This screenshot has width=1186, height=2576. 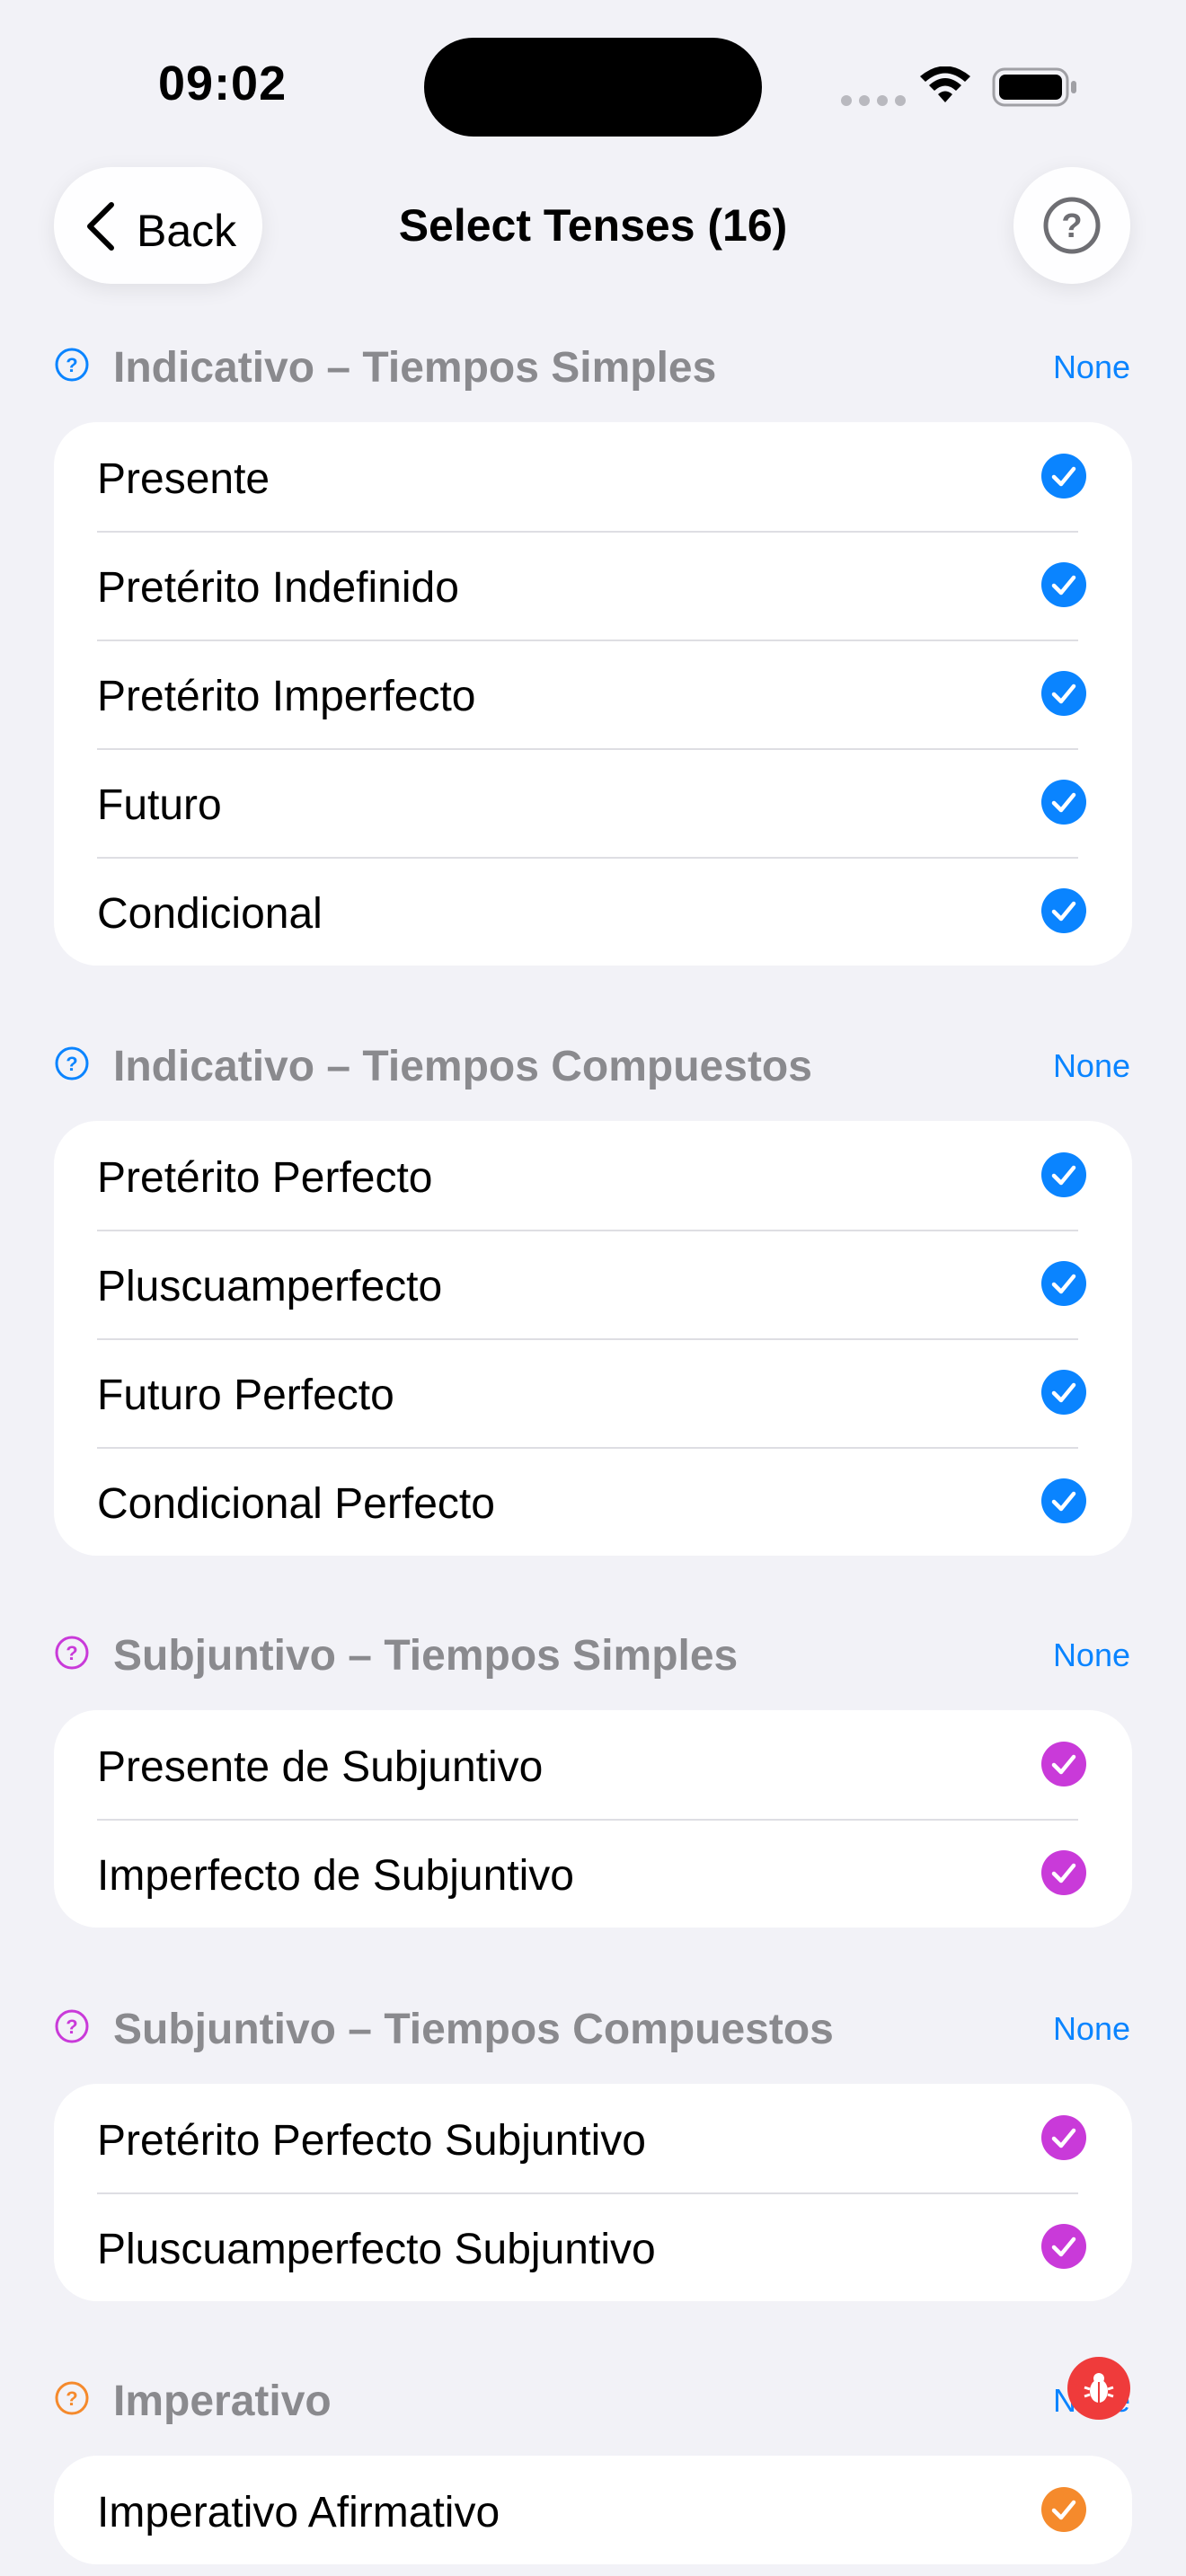 I want to click on tense-row-futuro: Futuro, so click(x=593, y=802).